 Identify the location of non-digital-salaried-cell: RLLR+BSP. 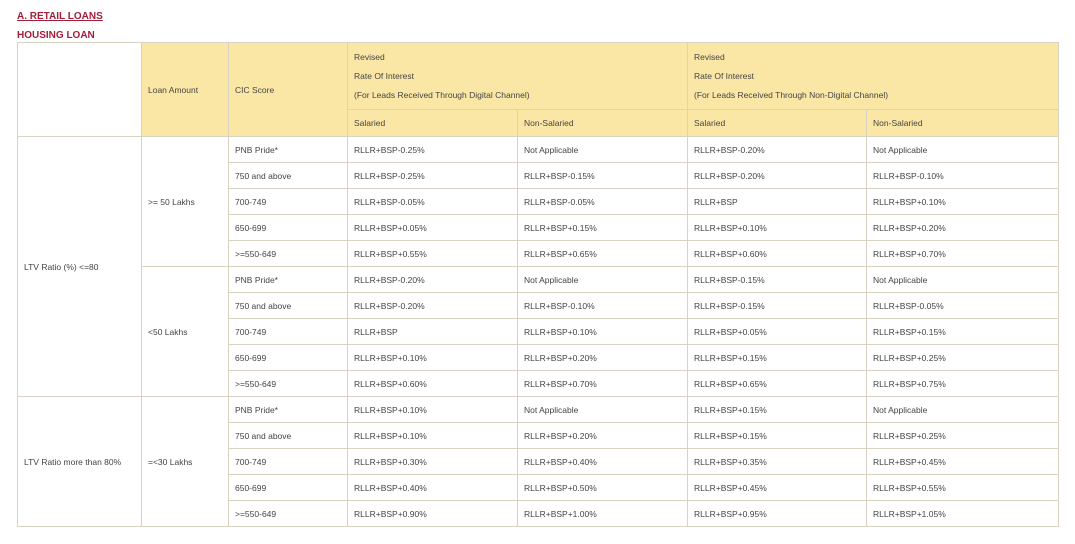
(777, 201).